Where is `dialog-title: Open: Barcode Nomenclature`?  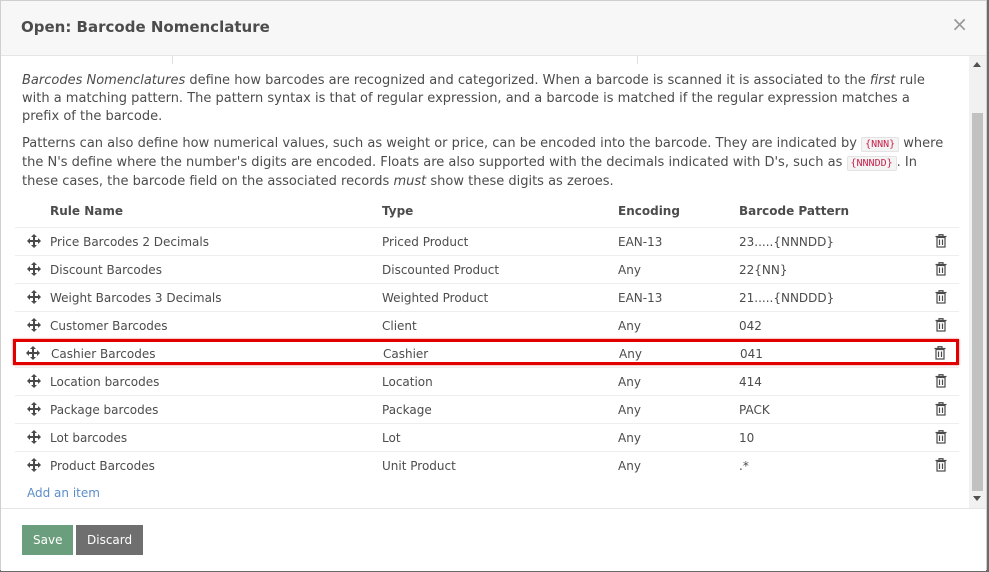 dialog-title: Open: Barcode Nomenclature is located at coordinates (145, 27).